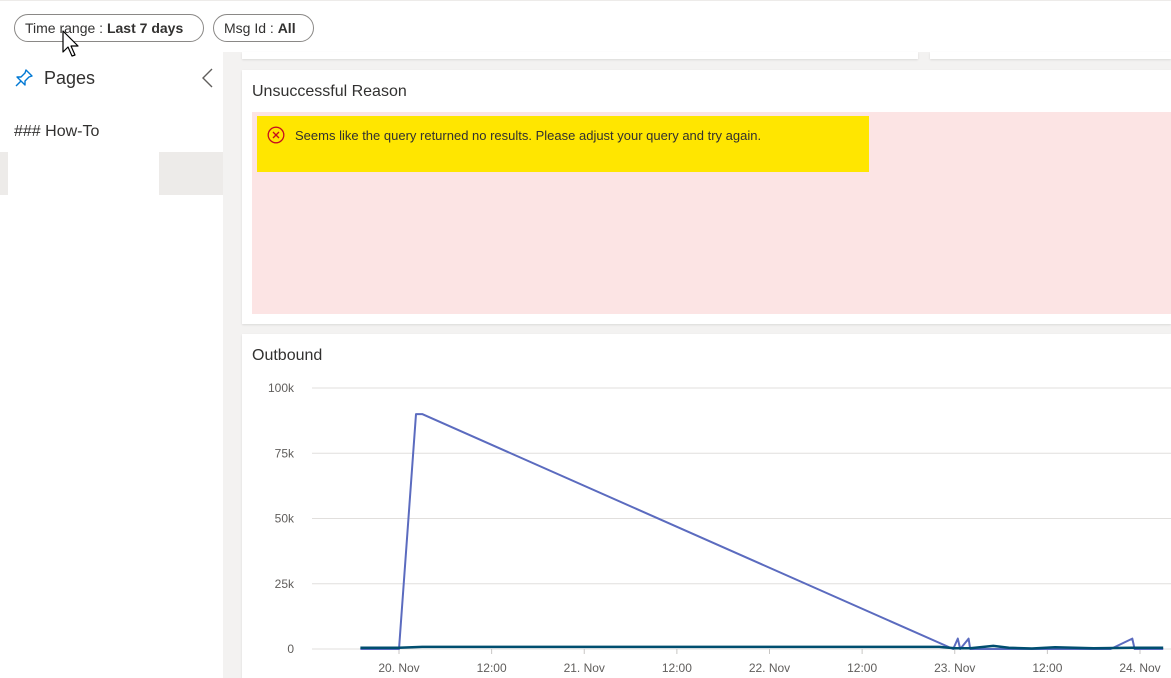  I want to click on msg-id-label: Msg Id :, so click(251, 28).